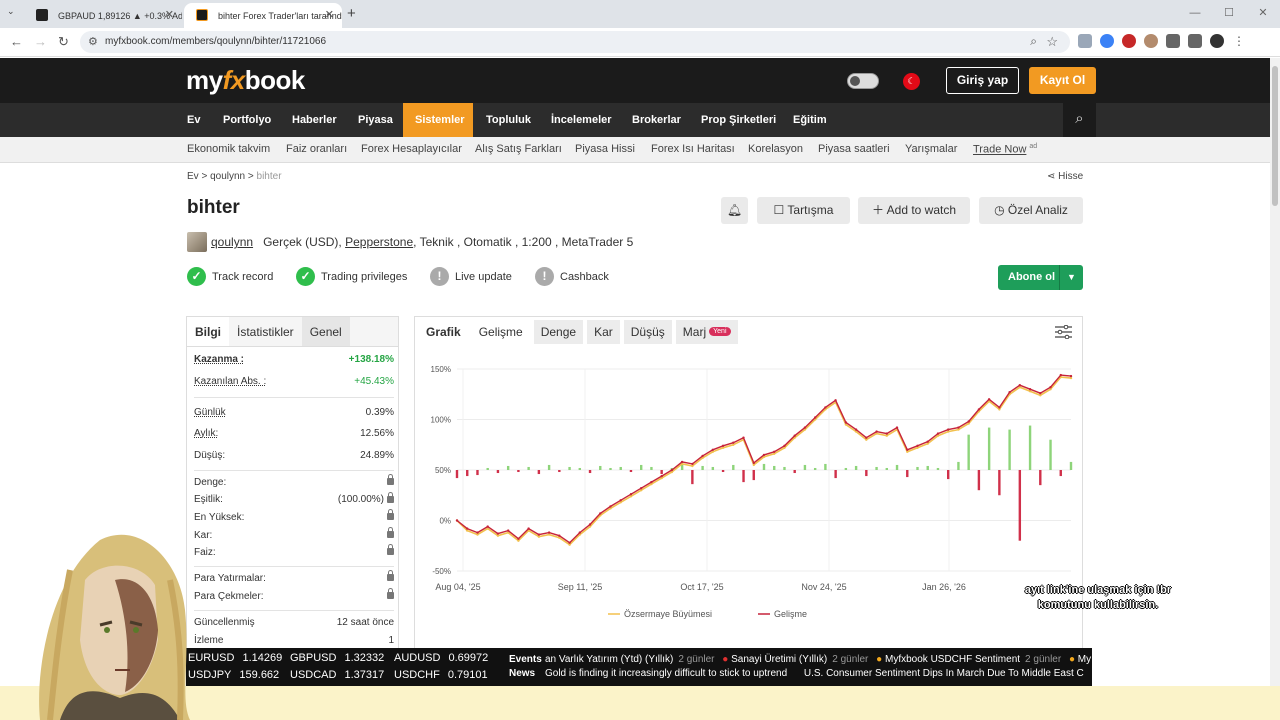  Describe the element at coordinates (581, 120) in the screenshot. I see `nav-reviews: İncelemeler` at that location.